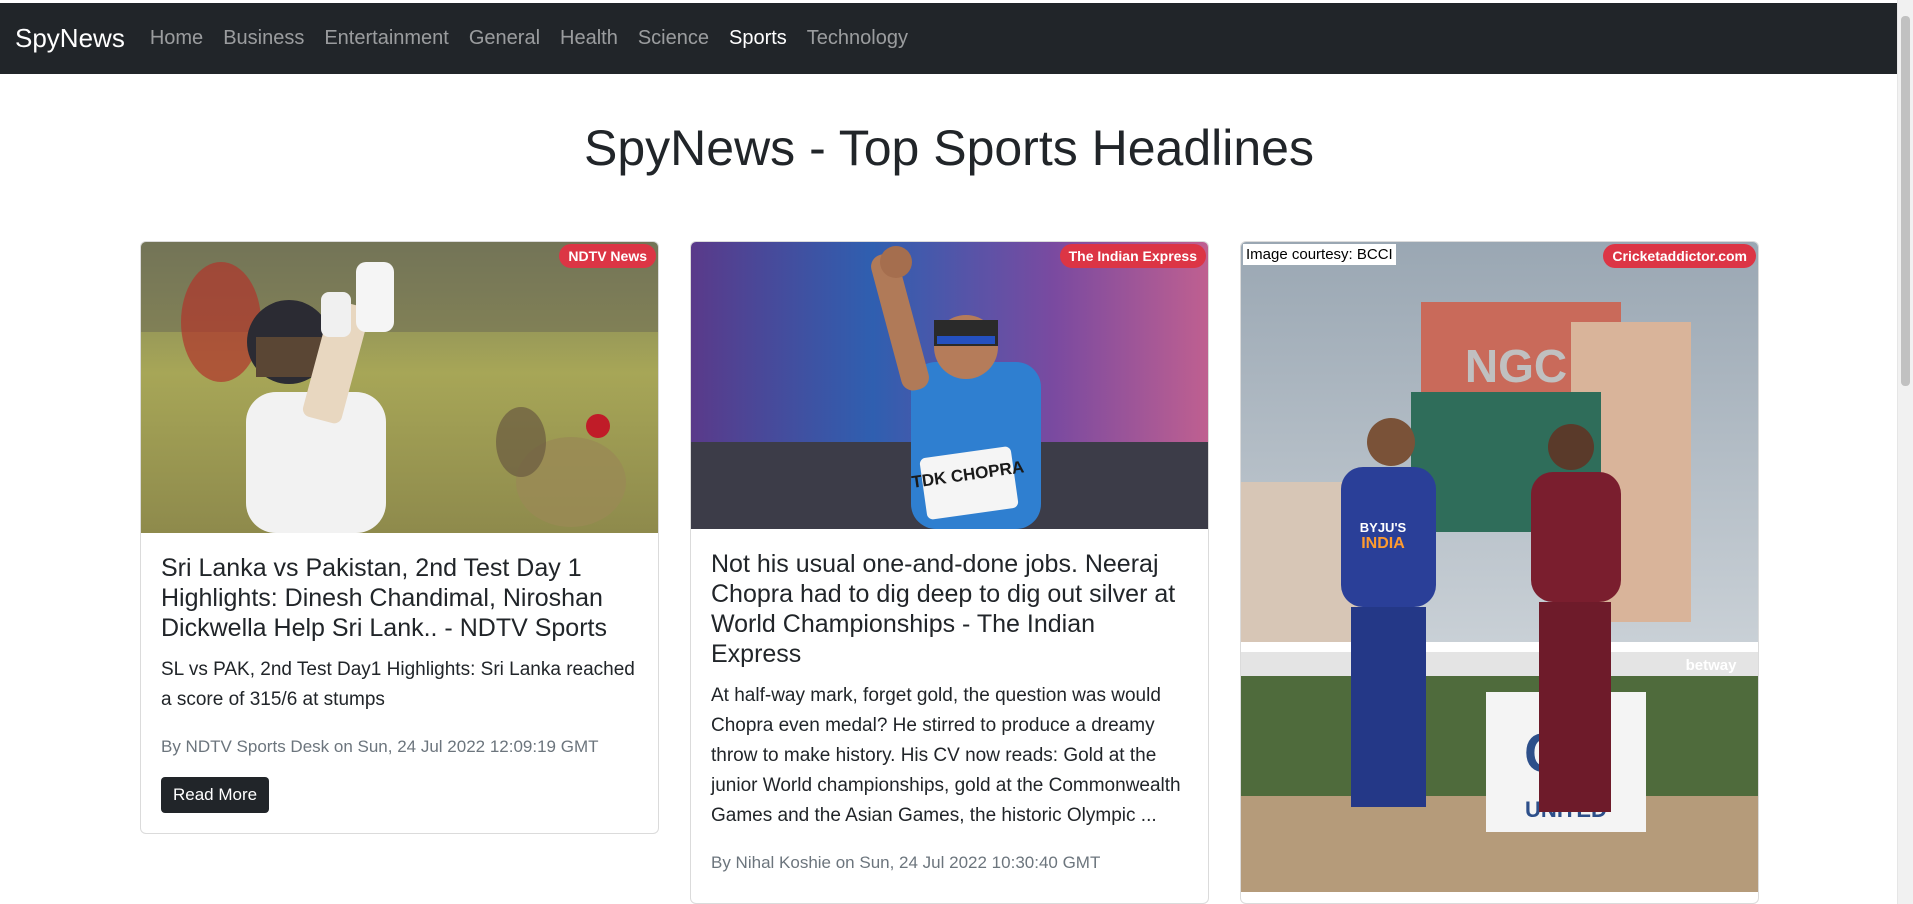  I want to click on source-badge: NDTV News, so click(607, 256).